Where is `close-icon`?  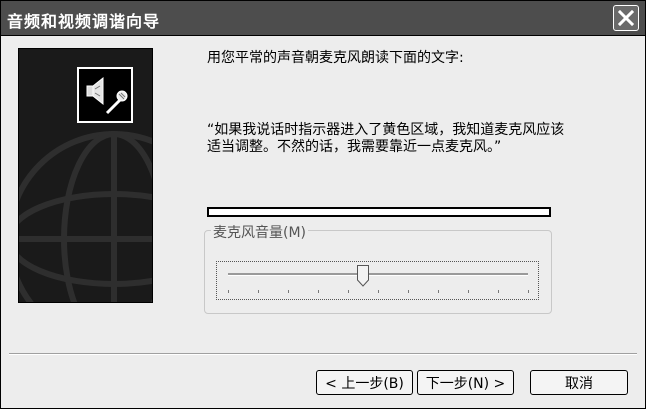
close-icon is located at coordinates (626, 18).